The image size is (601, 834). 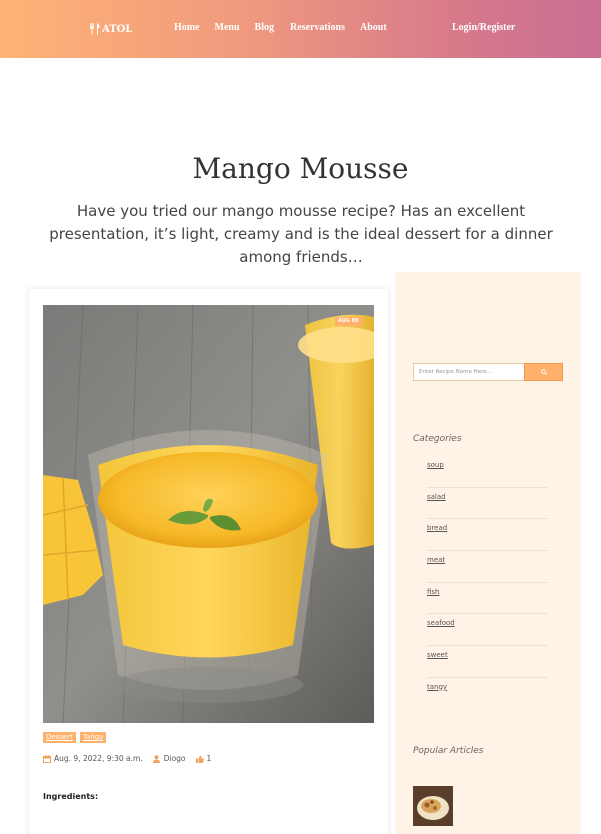 I want to click on article-tags: Dessert Tangy, so click(x=75, y=737).